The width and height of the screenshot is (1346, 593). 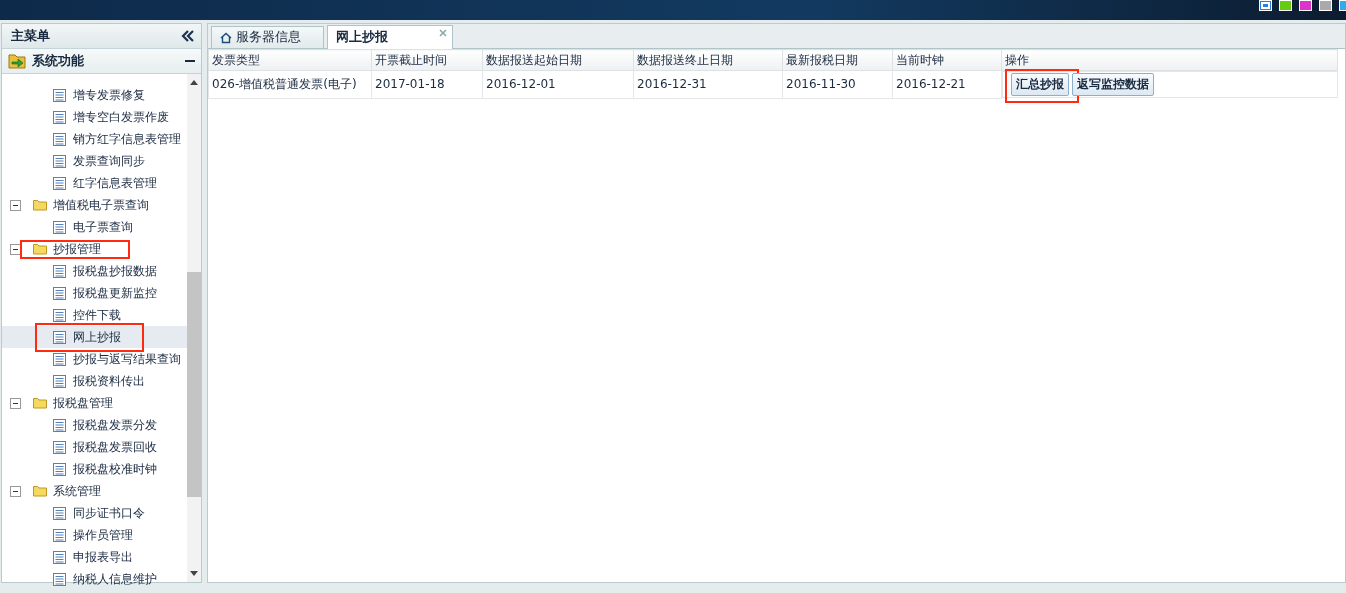 What do you see at coordinates (708, 84) in the screenshot?
I see `table-cell: 2016-12-31` at bounding box center [708, 84].